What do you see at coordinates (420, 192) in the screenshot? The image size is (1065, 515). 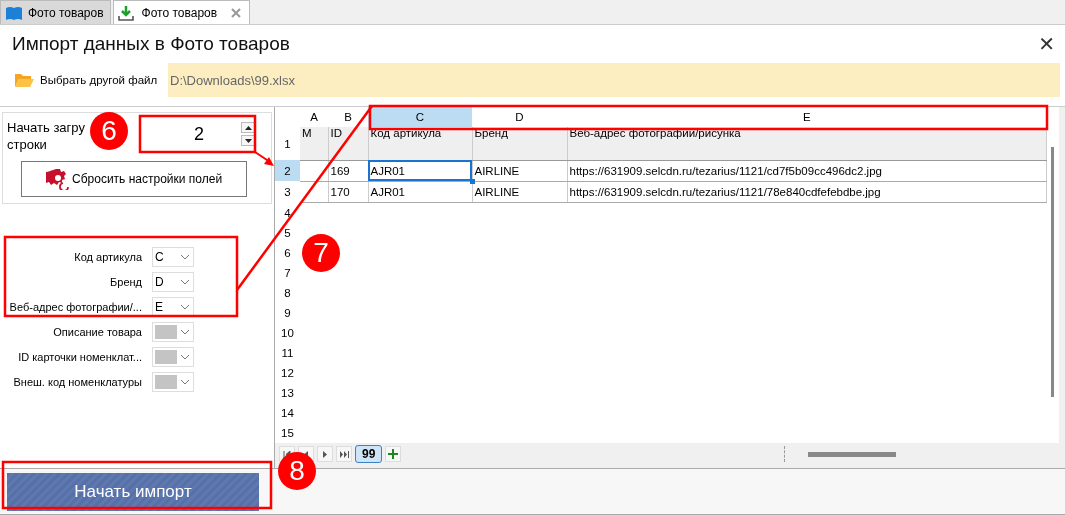 I see `table-cell: AJR01` at bounding box center [420, 192].